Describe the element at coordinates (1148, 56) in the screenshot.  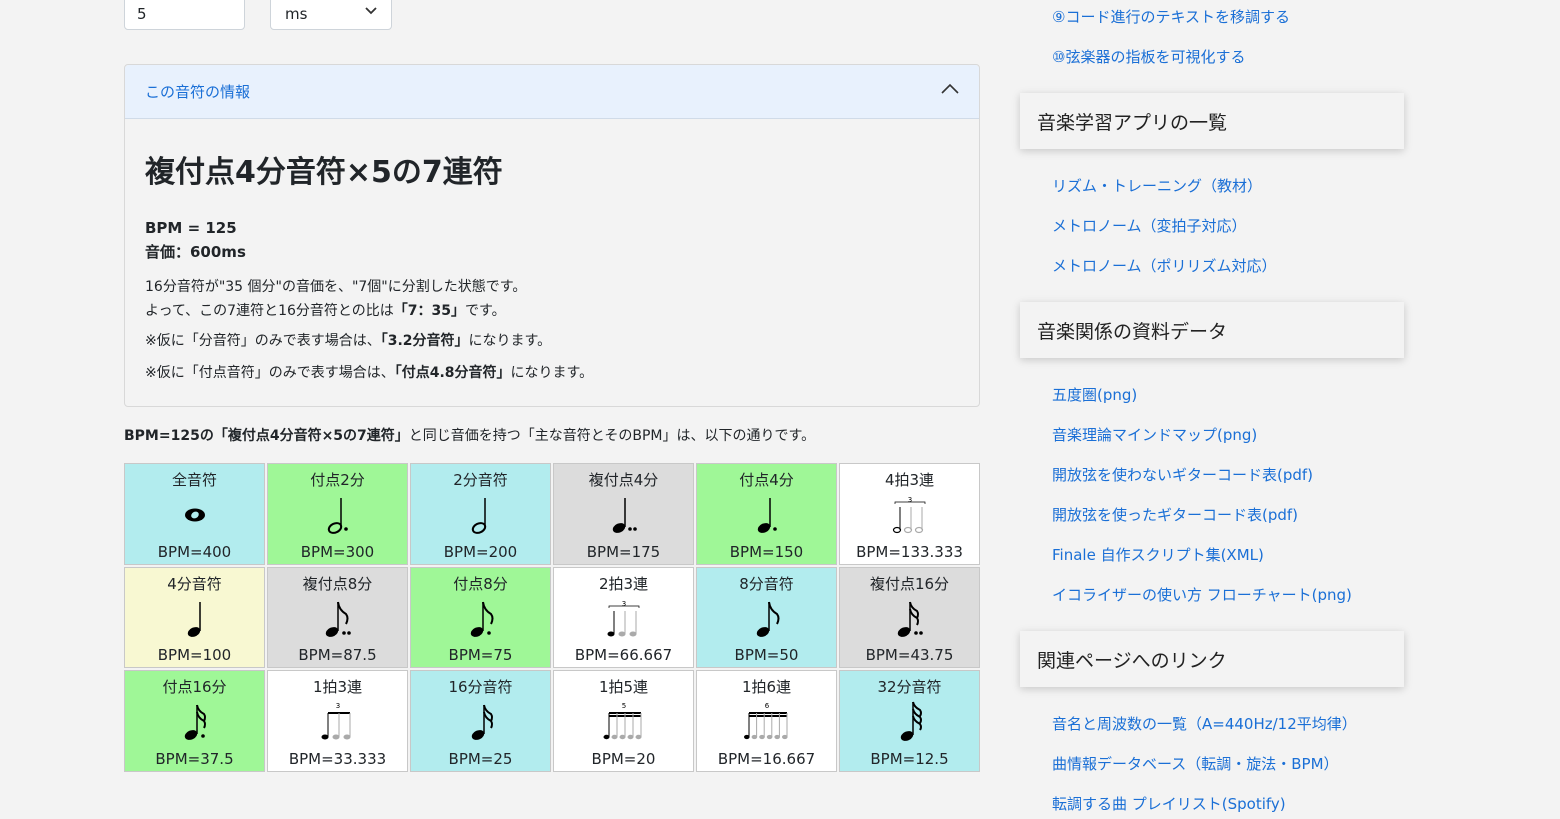
I see `sidebar-link-fretboard: ⑩弦楽器の指板を可視化する` at that location.